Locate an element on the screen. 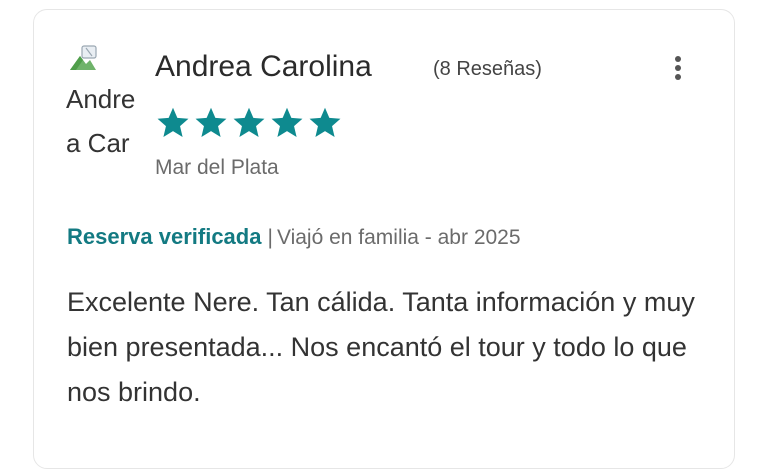 The height and width of the screenshot is (469, 768). verified-booking-label: Reserva verificada is located at coordinates (164, 236).